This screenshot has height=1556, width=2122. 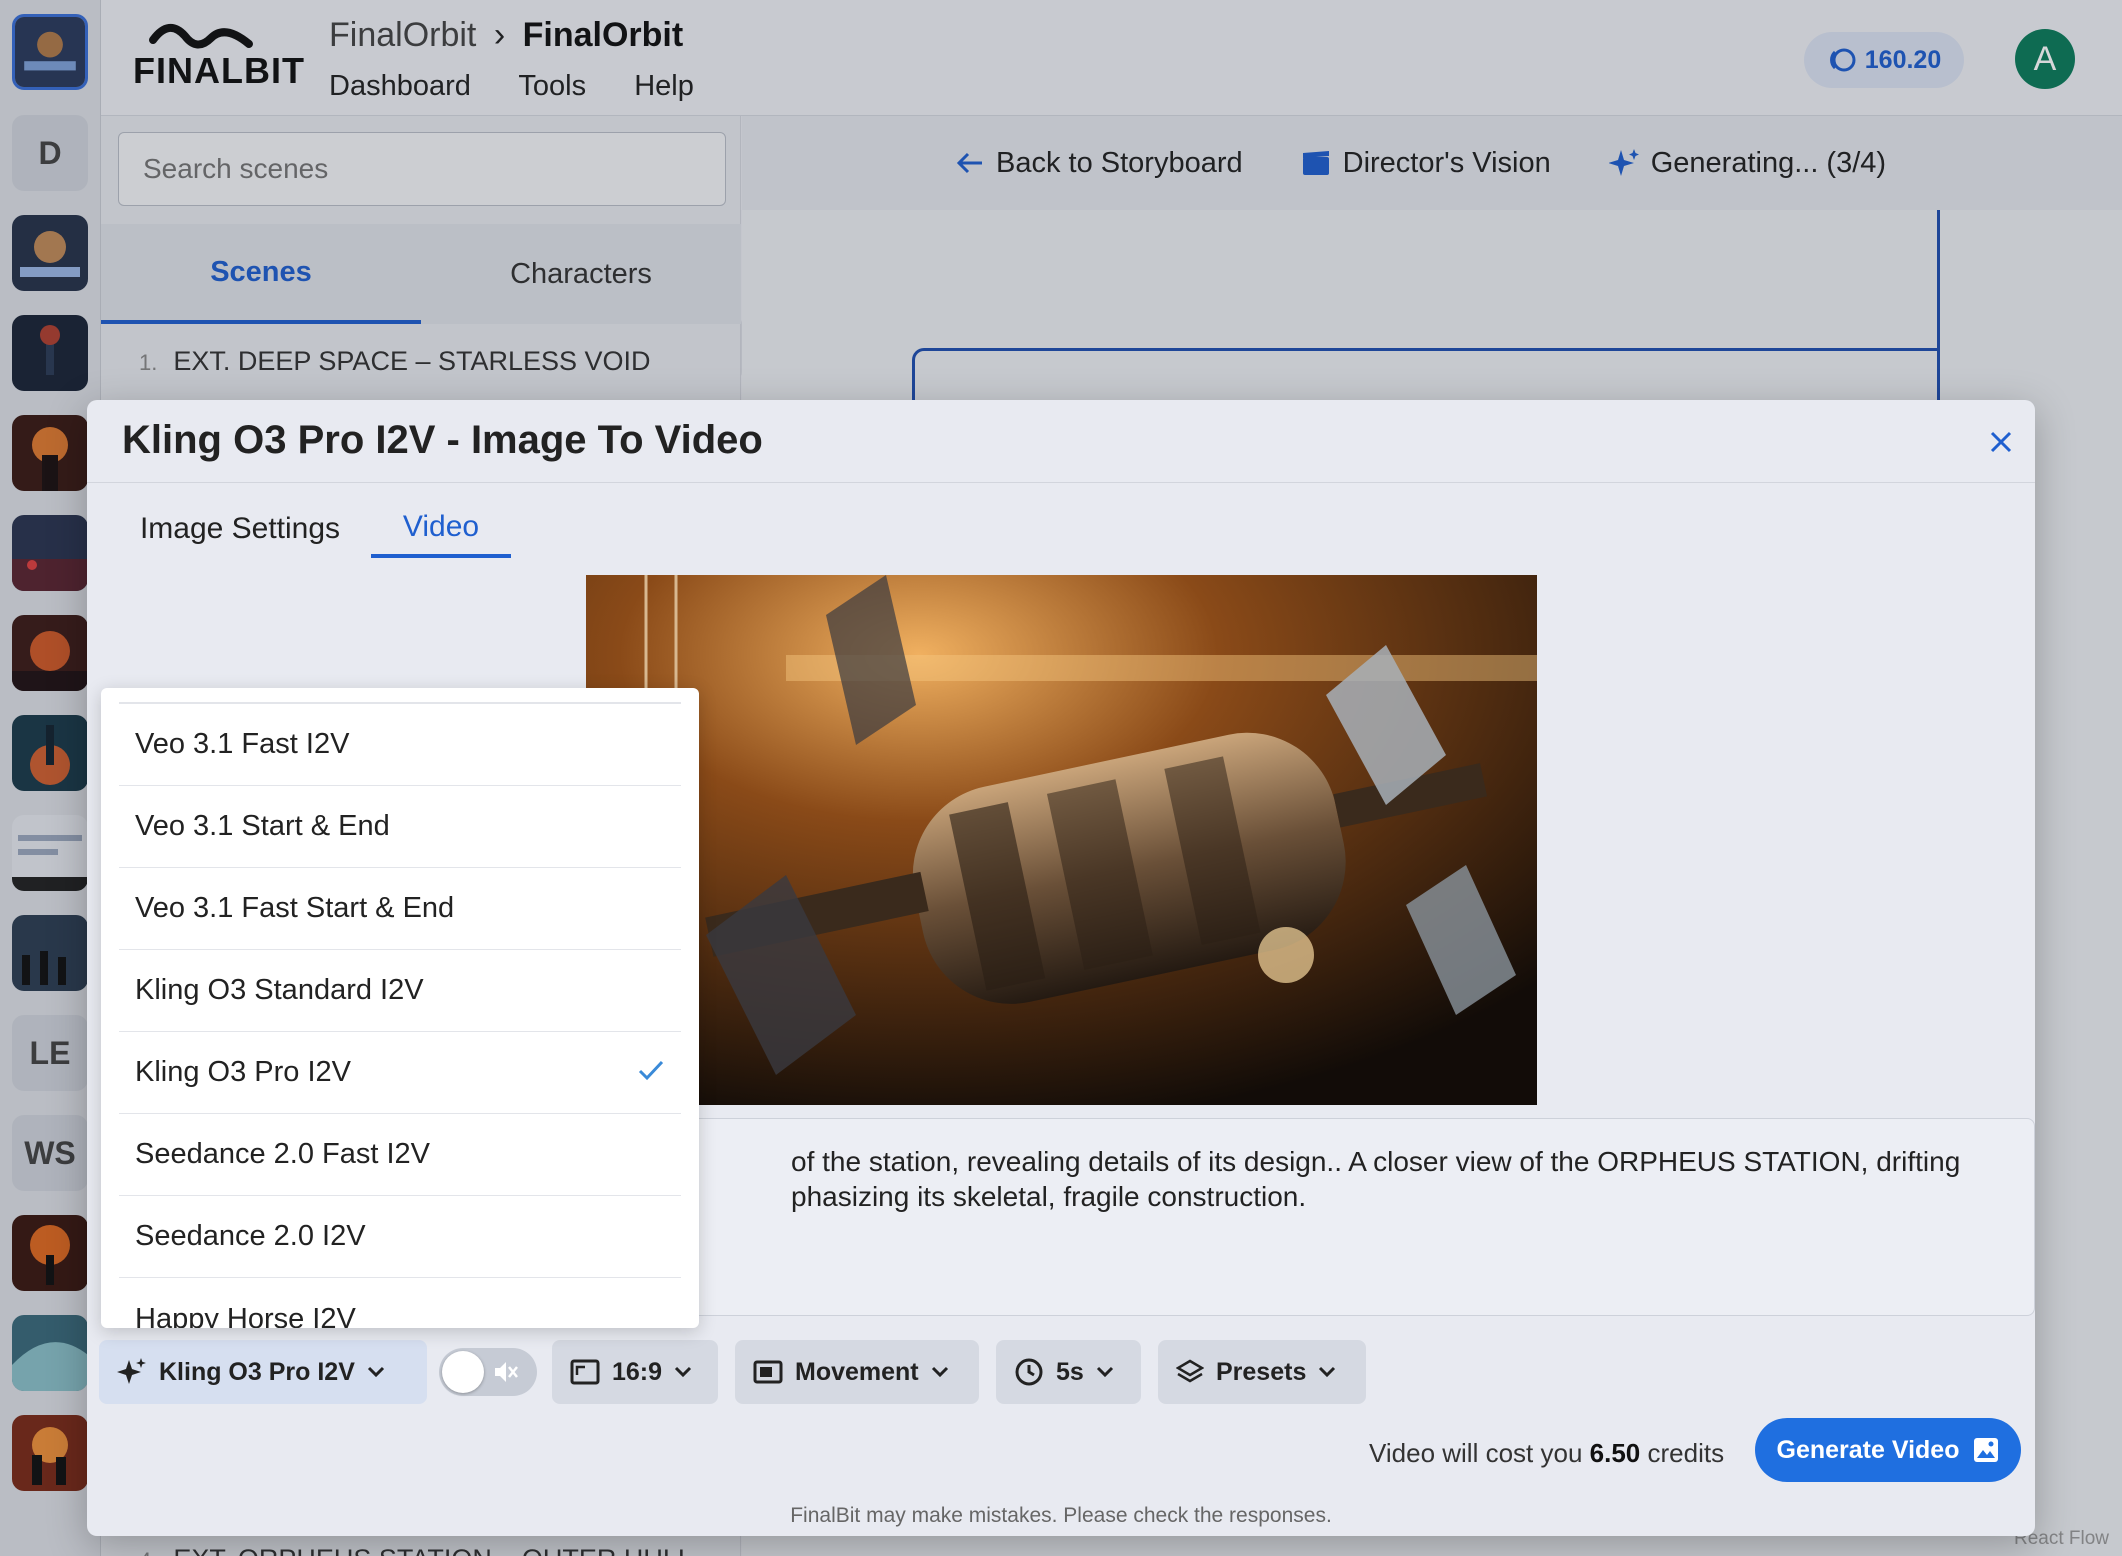 What do you see at coordinates (250, 1236) in the screenshot?
I see `option-label: Seedance 2.0 I2V` at bounding box center [250, 1236].